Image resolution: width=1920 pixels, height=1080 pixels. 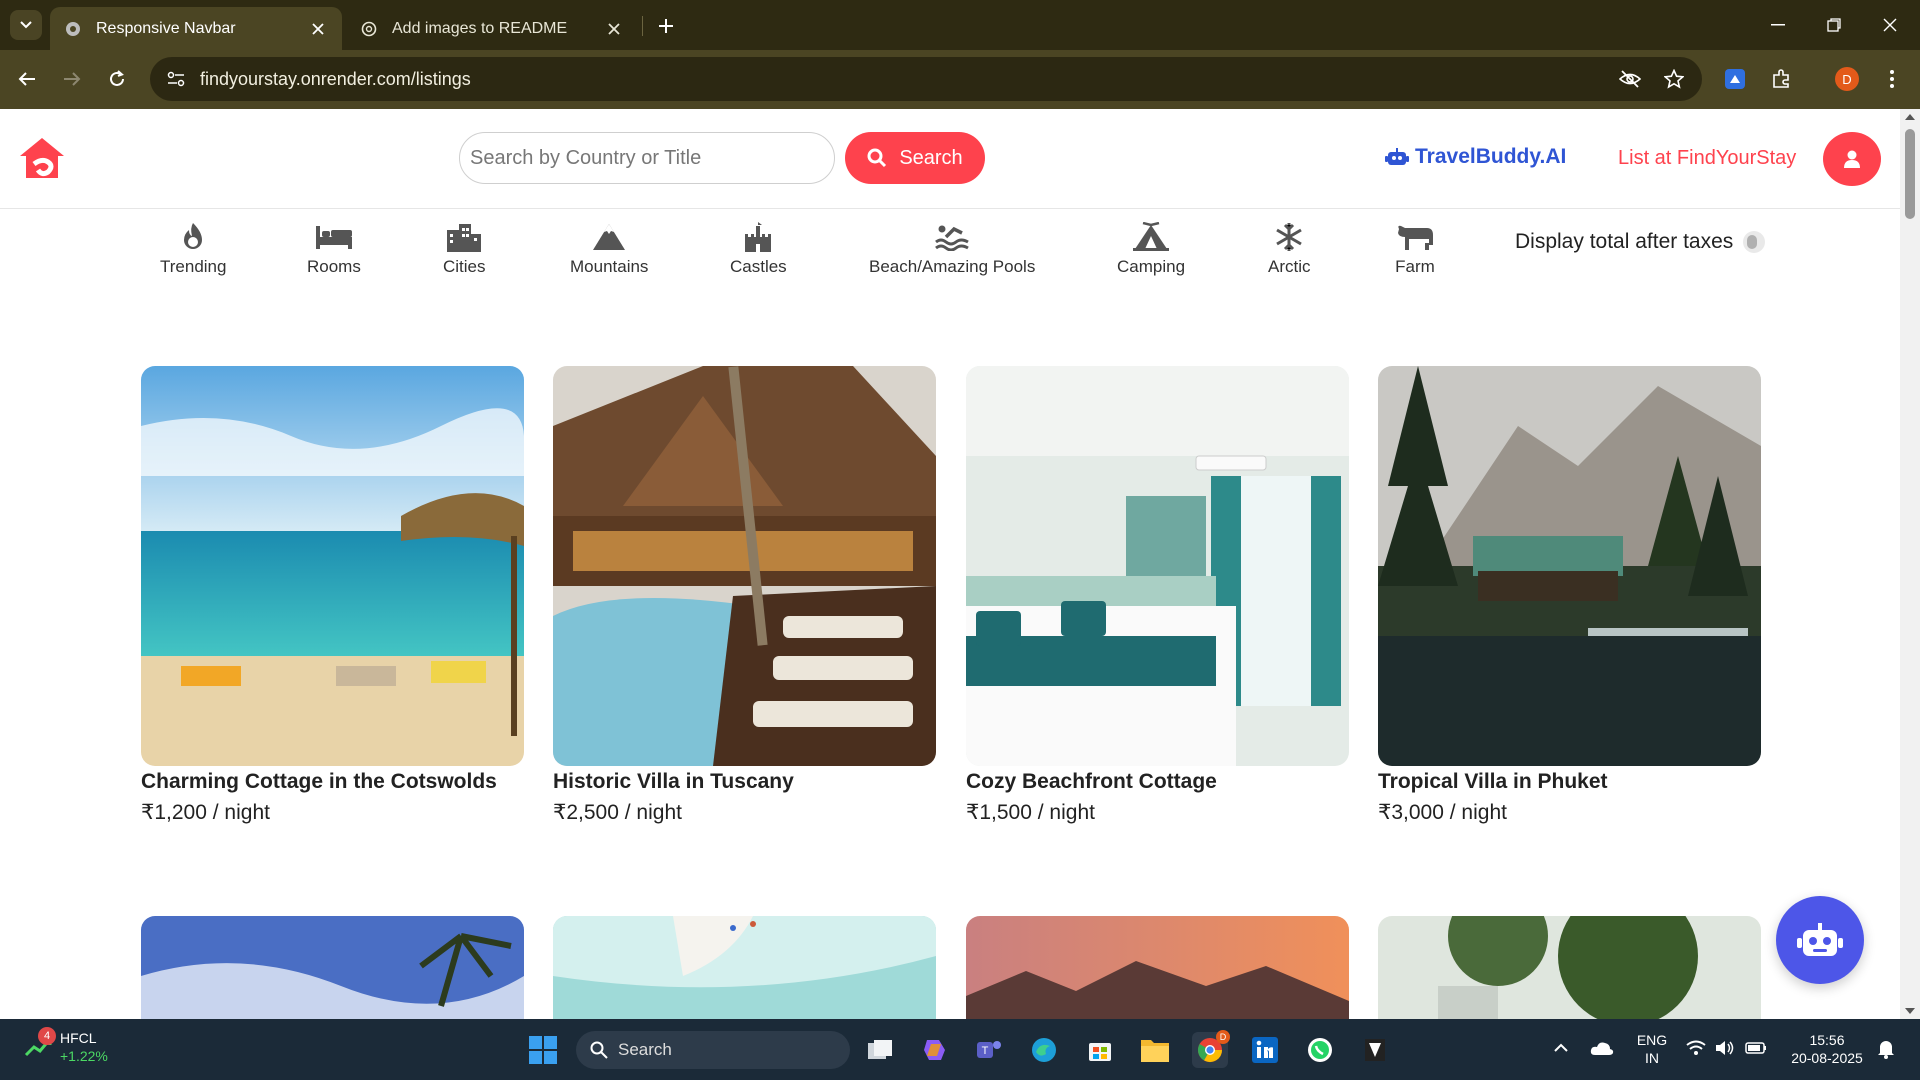 I want to click on whatsapp-icon, so click(x=1320, y=1050).